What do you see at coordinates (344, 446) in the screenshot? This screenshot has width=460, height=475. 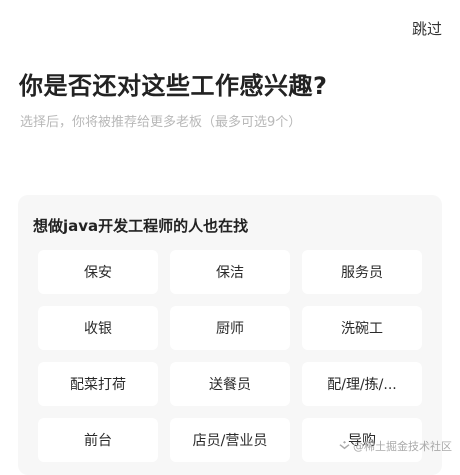 I see `juejin-logo-icon` at bounding box center [344, 446].